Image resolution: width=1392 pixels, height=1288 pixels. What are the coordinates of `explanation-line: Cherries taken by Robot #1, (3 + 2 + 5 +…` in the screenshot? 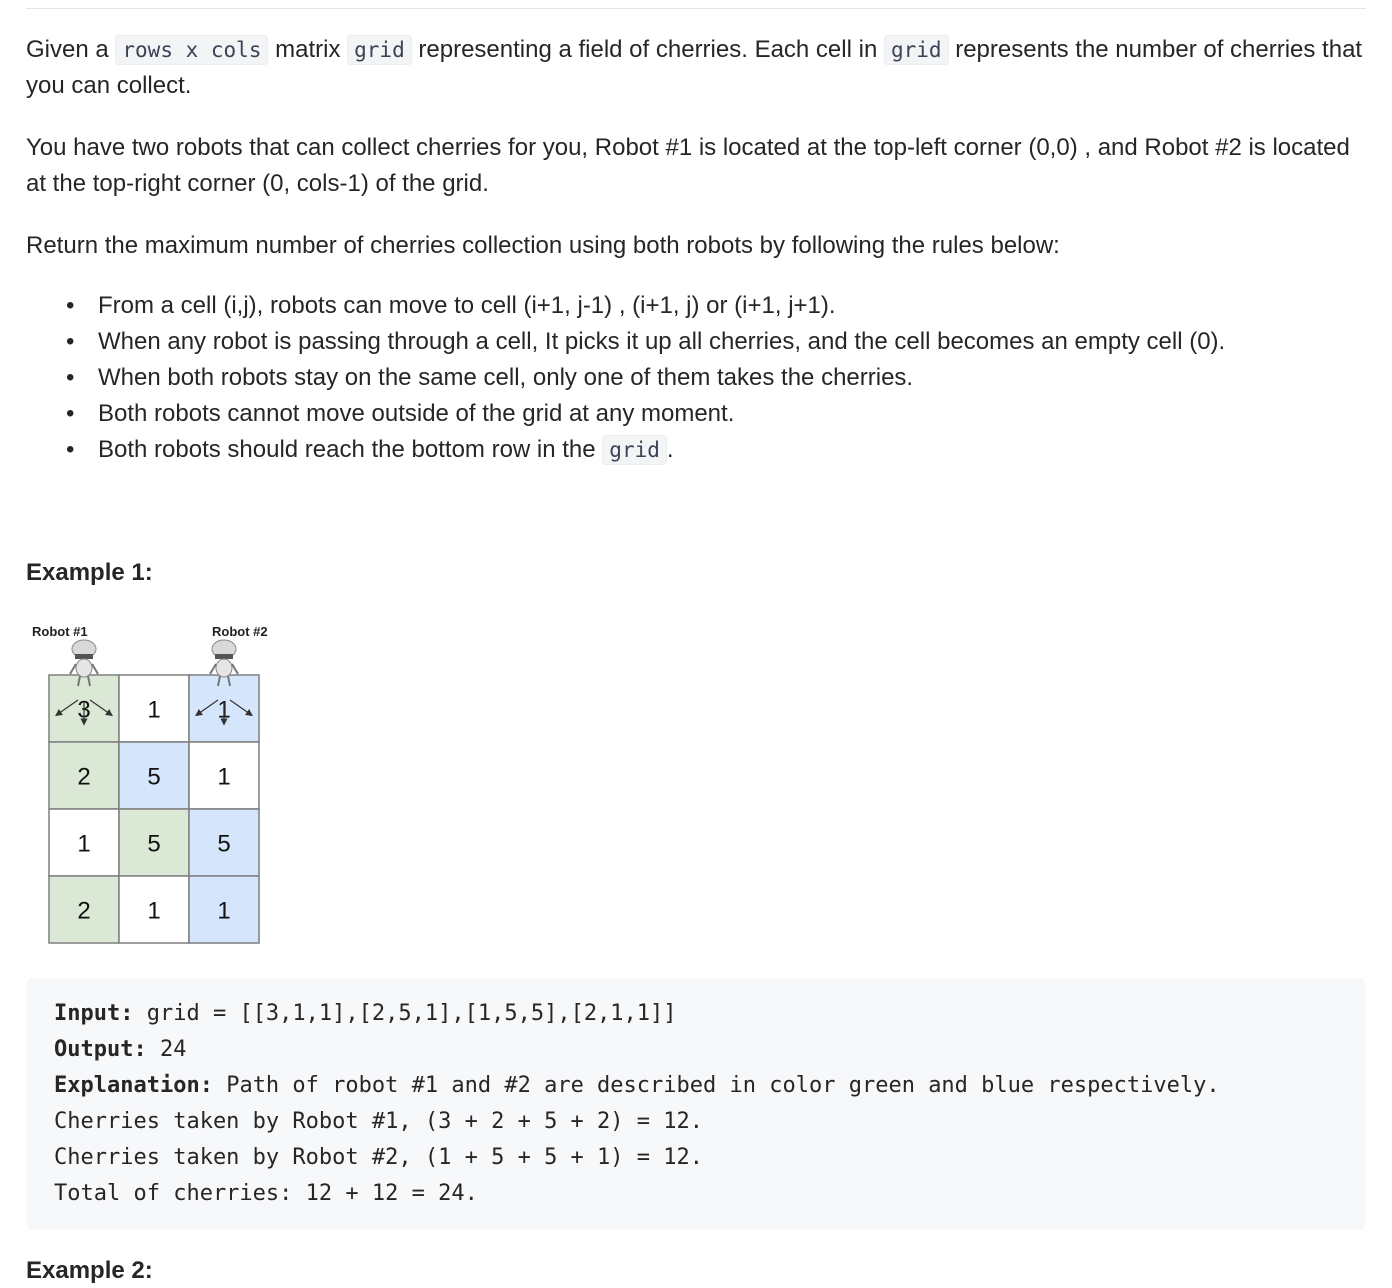 It's located at (379, 1121).